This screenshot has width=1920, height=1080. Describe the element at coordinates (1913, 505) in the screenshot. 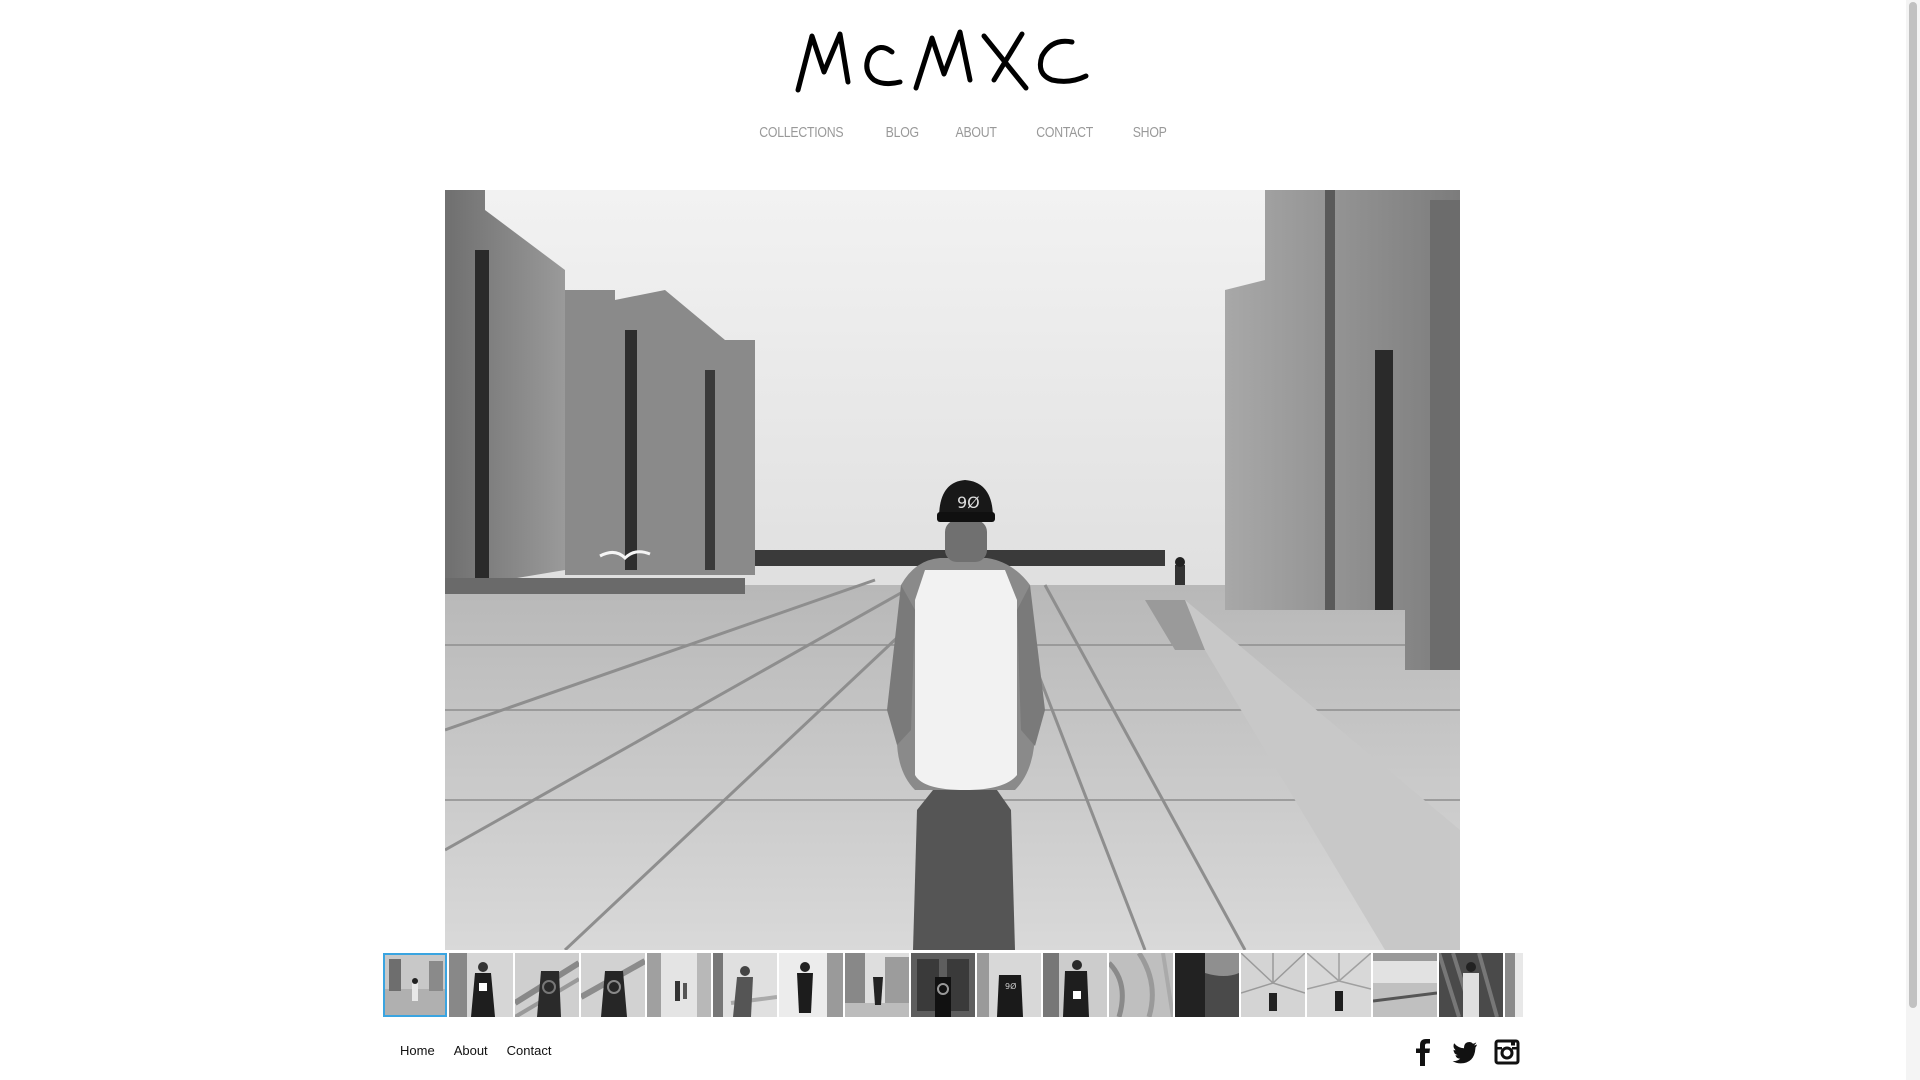

I see `scrollbar-thumb` at that location.